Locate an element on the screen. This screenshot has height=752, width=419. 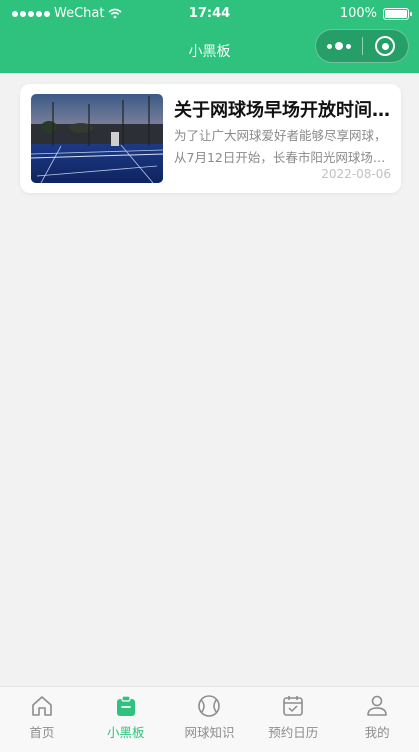
article-title: 关于网球场早场开放时间的通知 is located at coordinates (283, 110).